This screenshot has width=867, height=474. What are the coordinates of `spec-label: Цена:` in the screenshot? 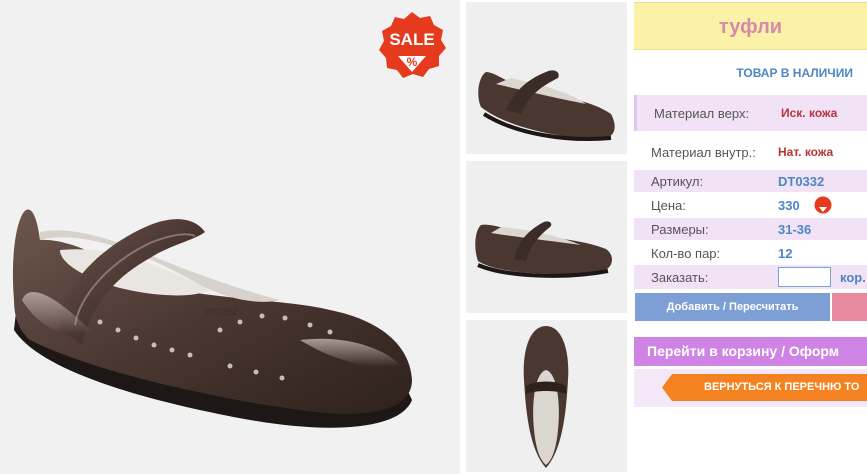 It's located at (668, 205).